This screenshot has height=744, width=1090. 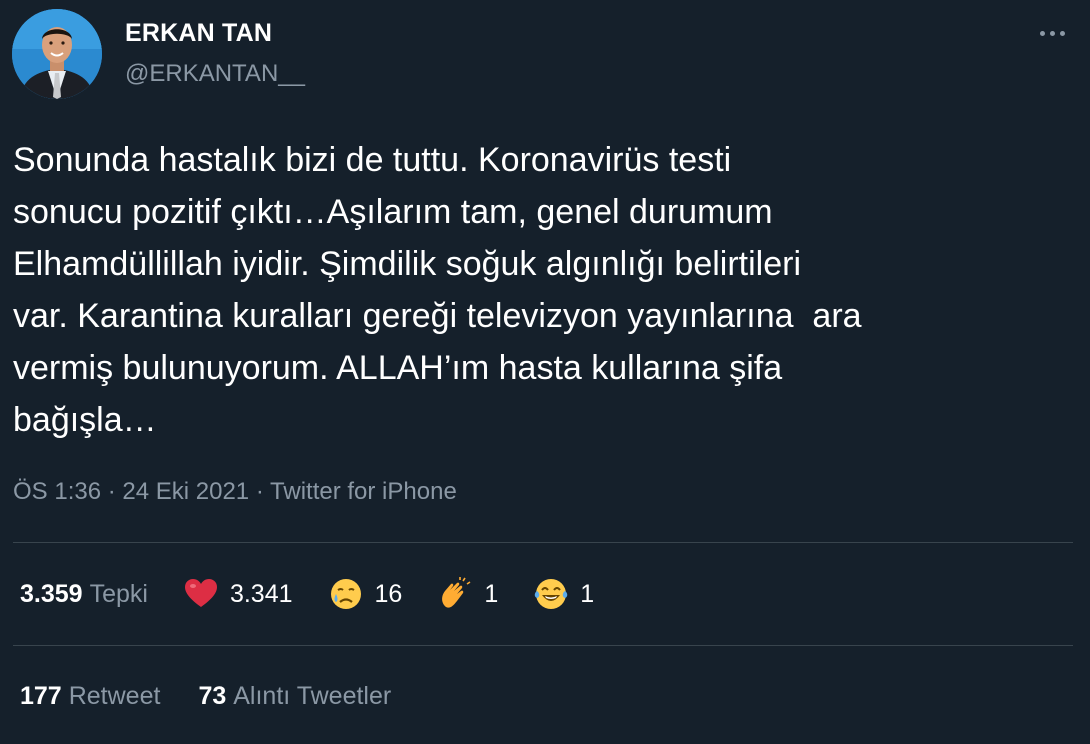 I want to click on reactions-label: Tepki, so click(x=118, y=593).